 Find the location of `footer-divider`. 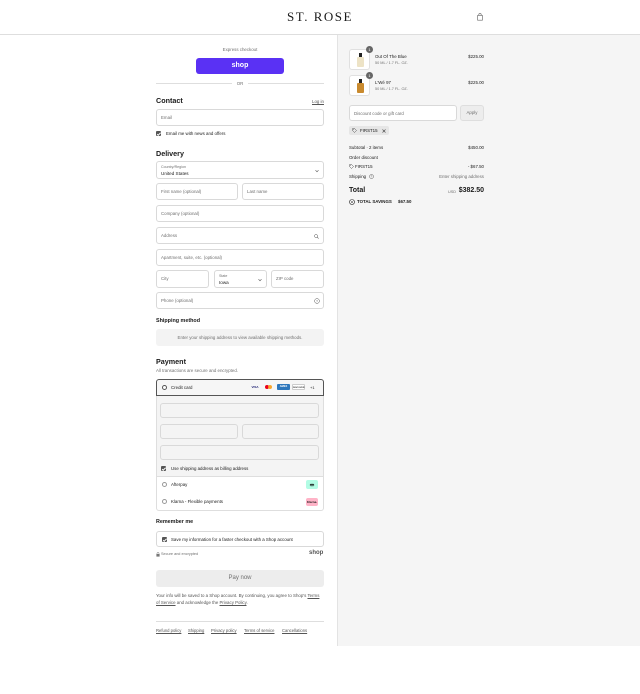

footer-divider is located at coordinates (240, 621).